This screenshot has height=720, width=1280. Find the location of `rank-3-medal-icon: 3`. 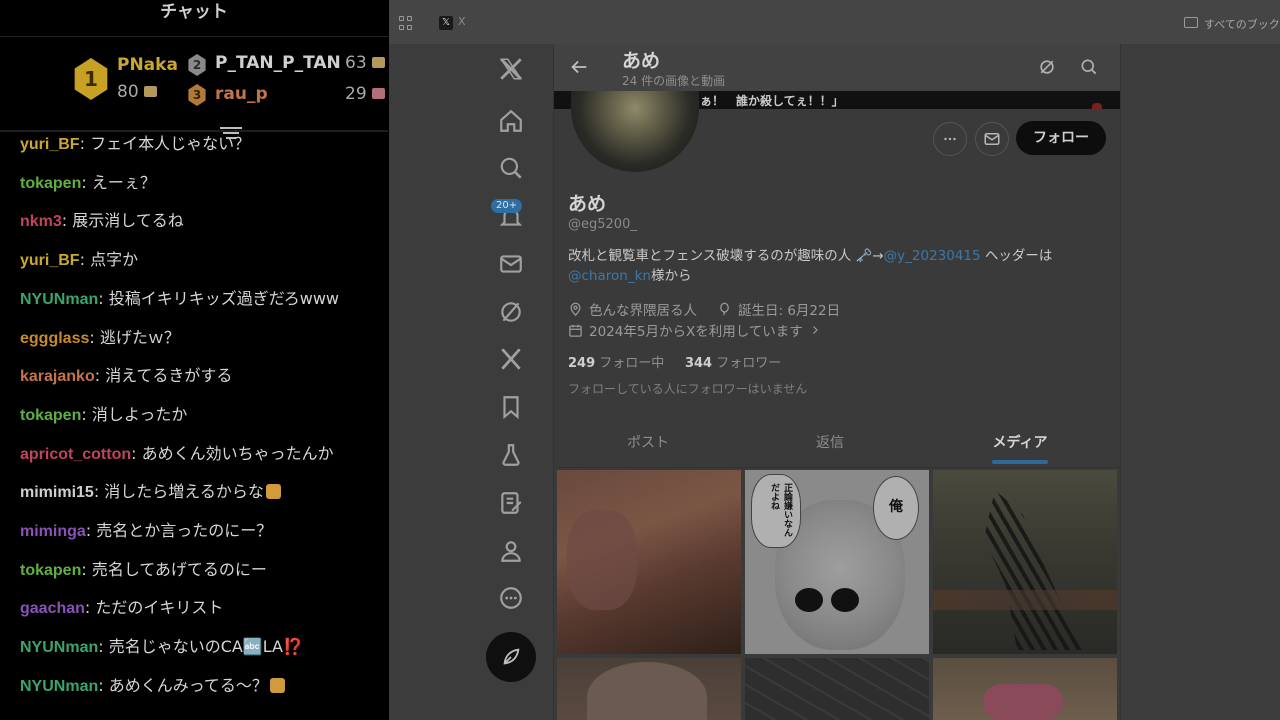

rank-3-medal-icon: 3 is located at coordinates (197, 95).